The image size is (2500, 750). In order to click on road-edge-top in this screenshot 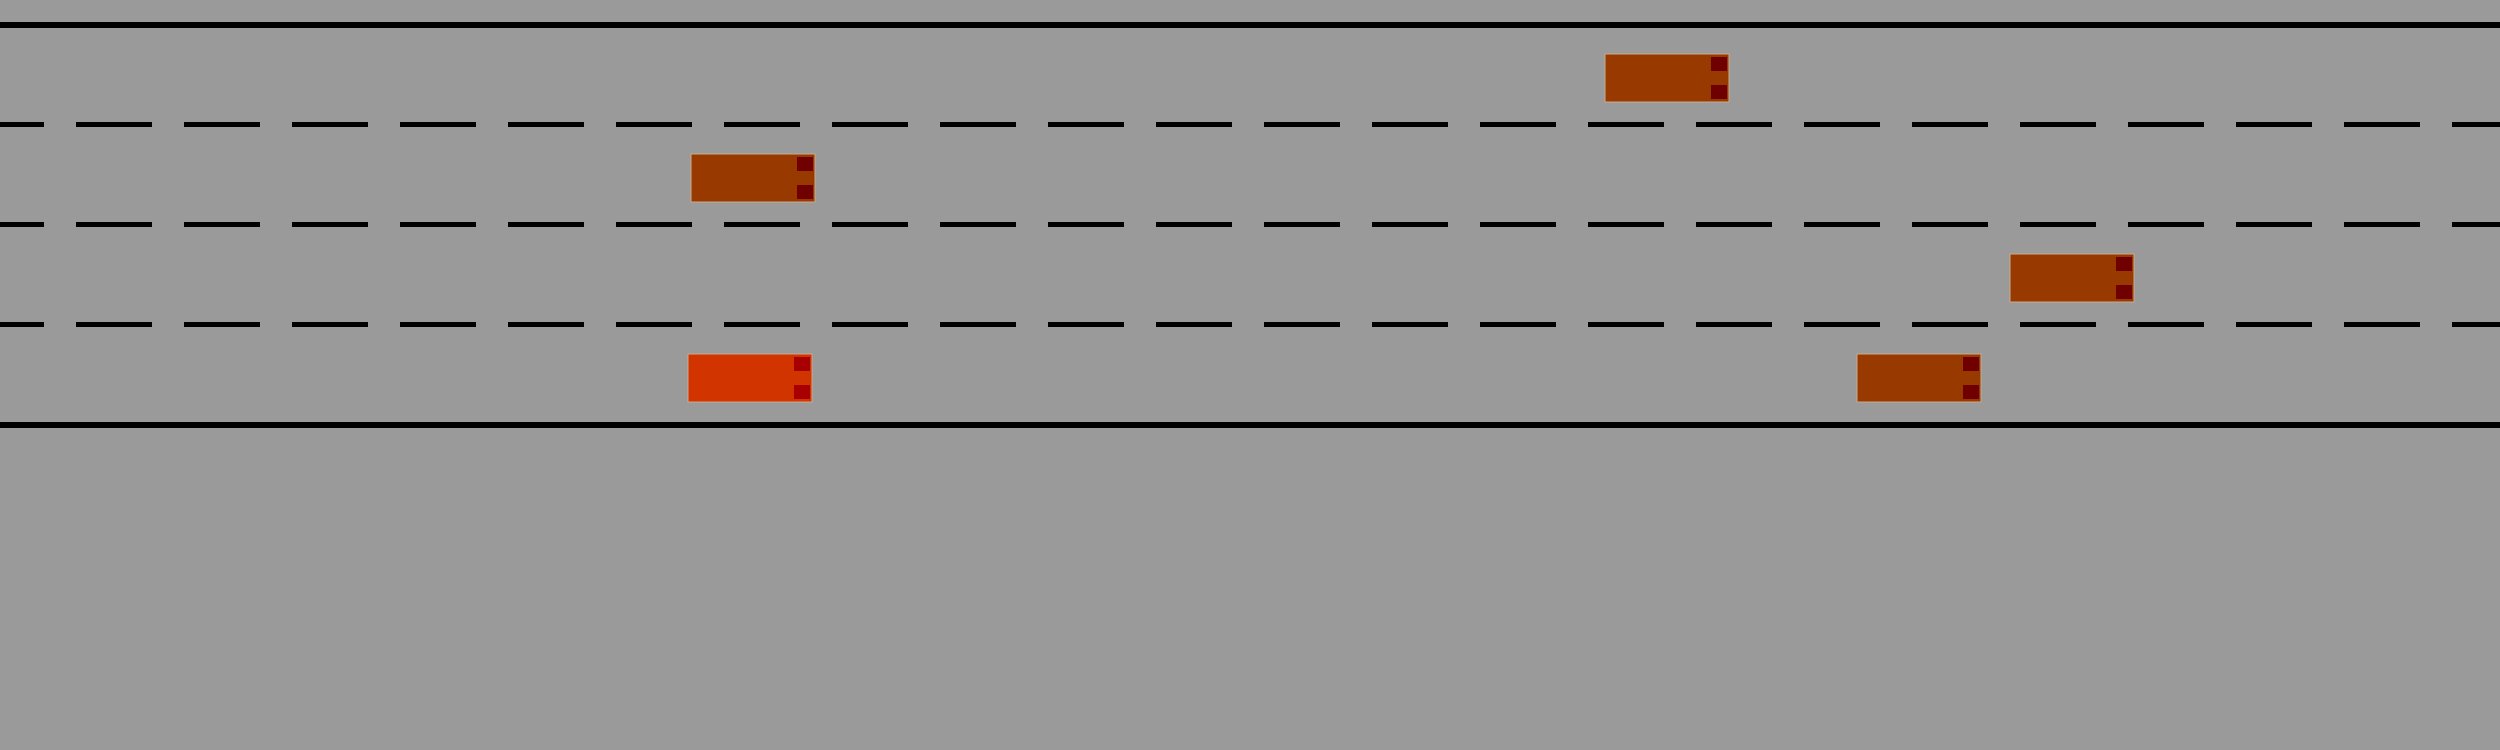, I will do `click(1250, 25)`.